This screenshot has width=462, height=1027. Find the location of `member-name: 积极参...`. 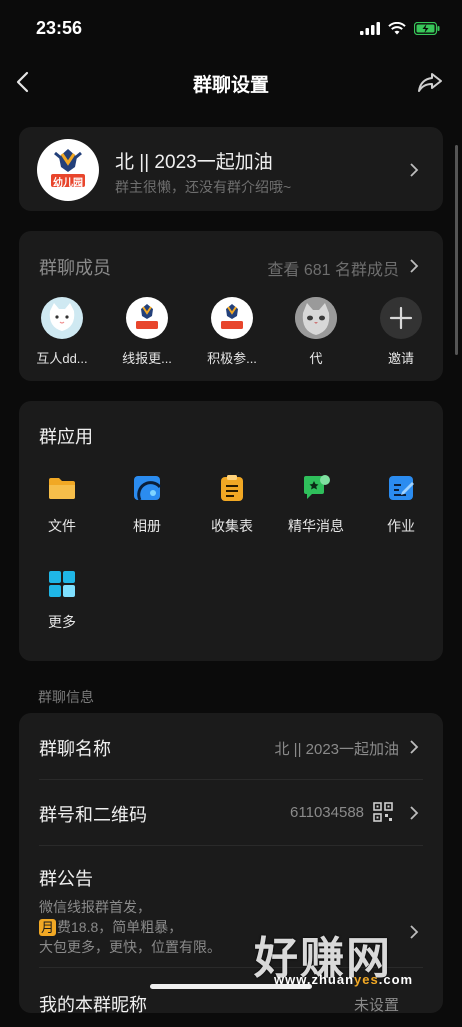

member-name: 积极参... is located at coordinates (232, 358).